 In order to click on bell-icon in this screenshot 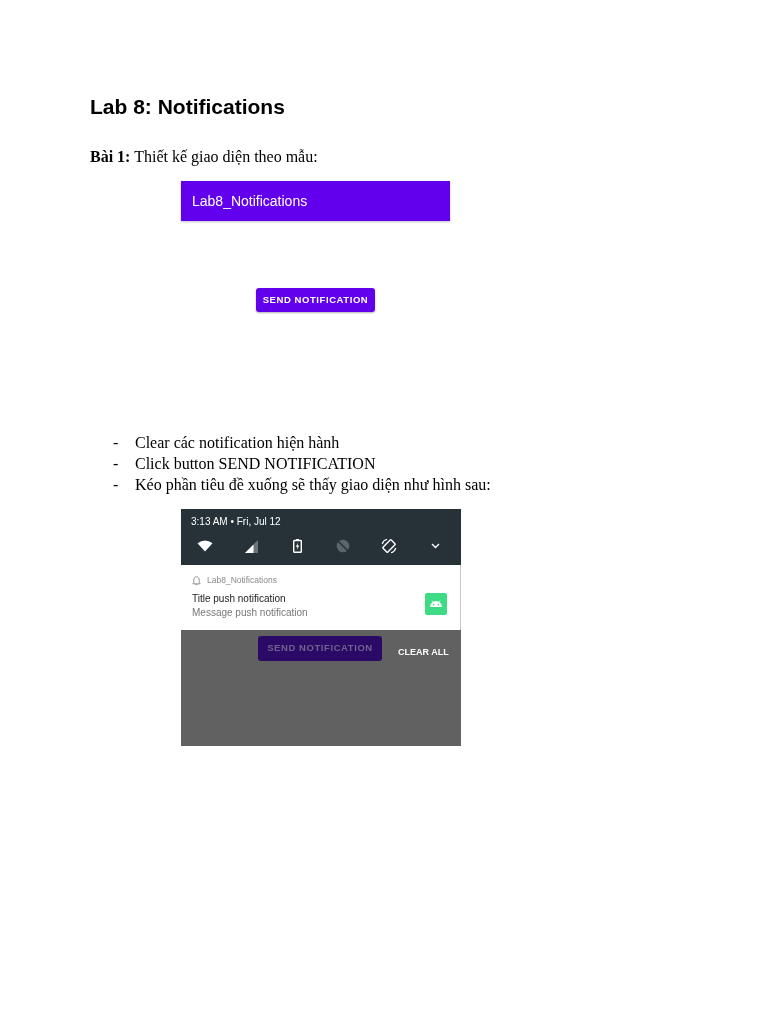, I will do `click(196, 580)`.